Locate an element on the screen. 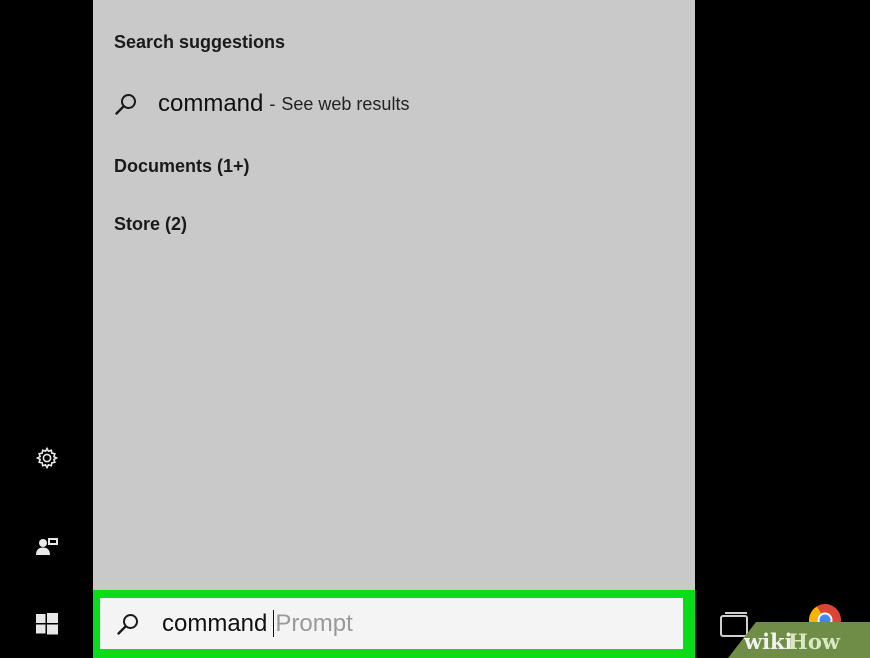 The image size is (870, 658). search-input: command Prompt is located at coordinates (391, 623).